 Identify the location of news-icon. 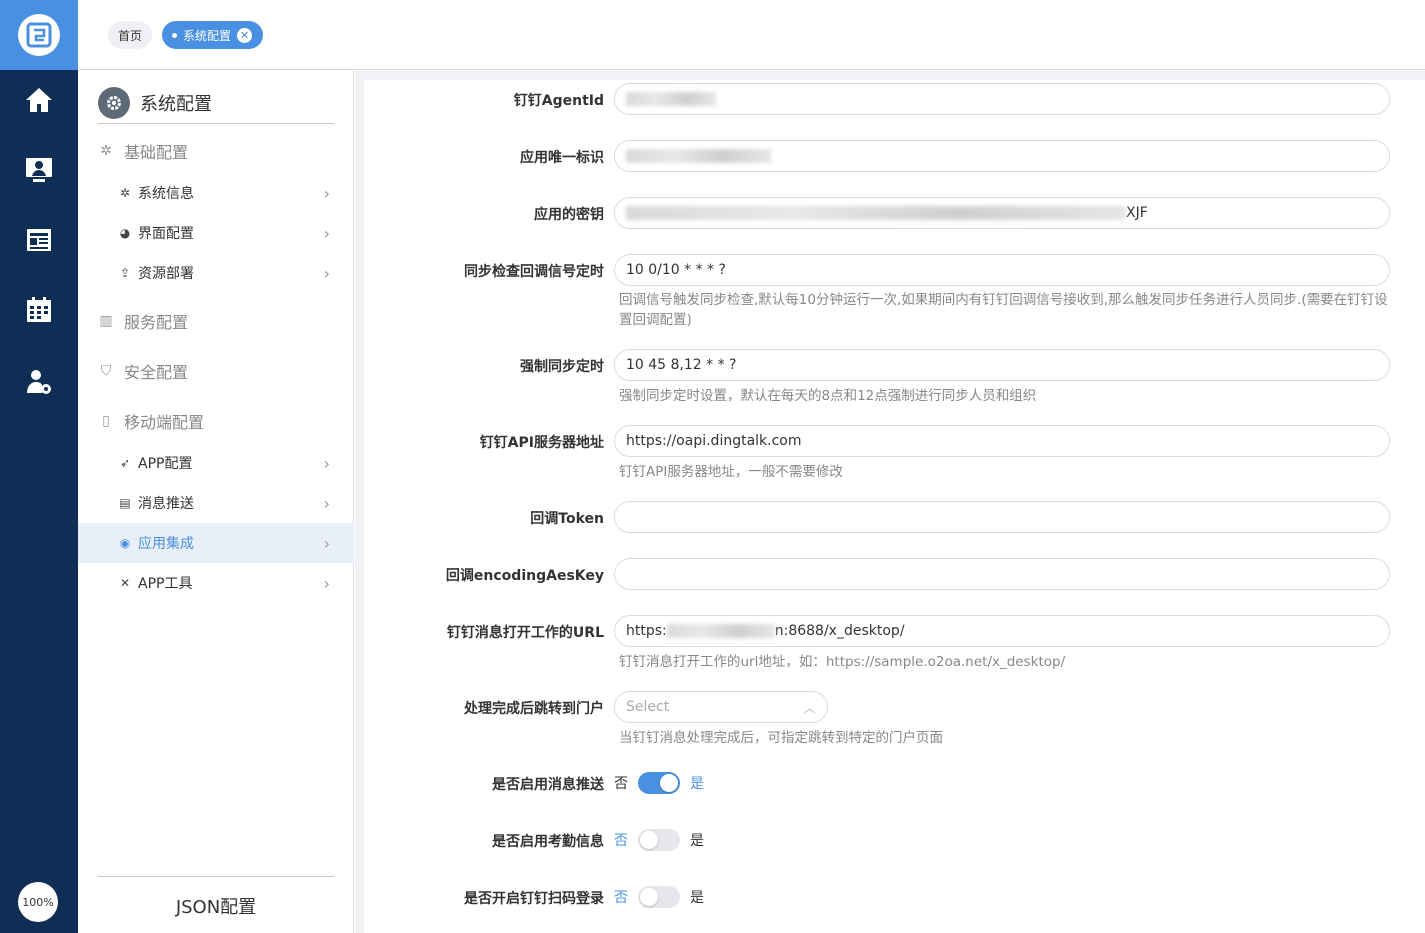
(39, 240).